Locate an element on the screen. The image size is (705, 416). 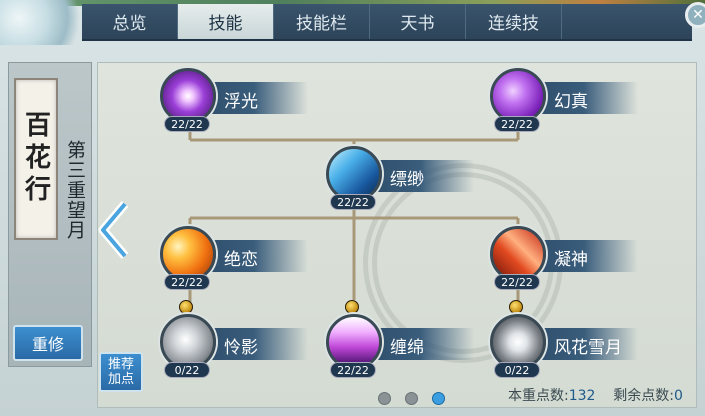
close-button: ✕ is located at coordinates (695, 15).